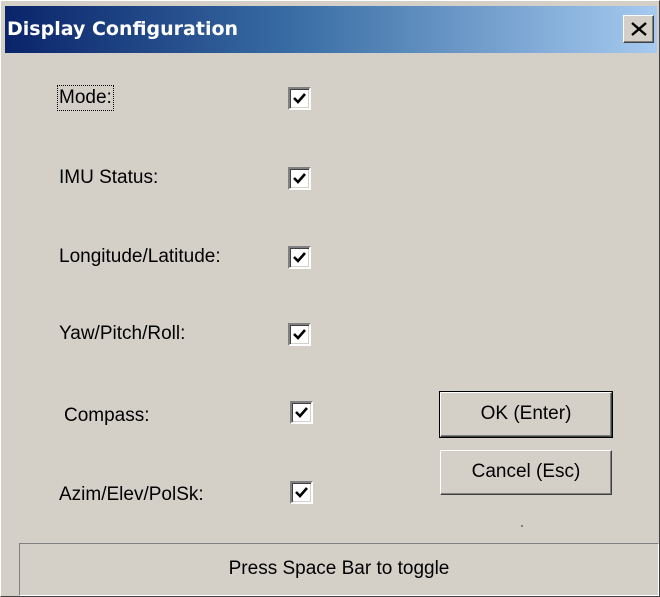 The height and width of the screenshot is (597, 660). Describe the element at coordinates (85, 98) in the screenshot. I see `mode-label: Mode:` at that location.